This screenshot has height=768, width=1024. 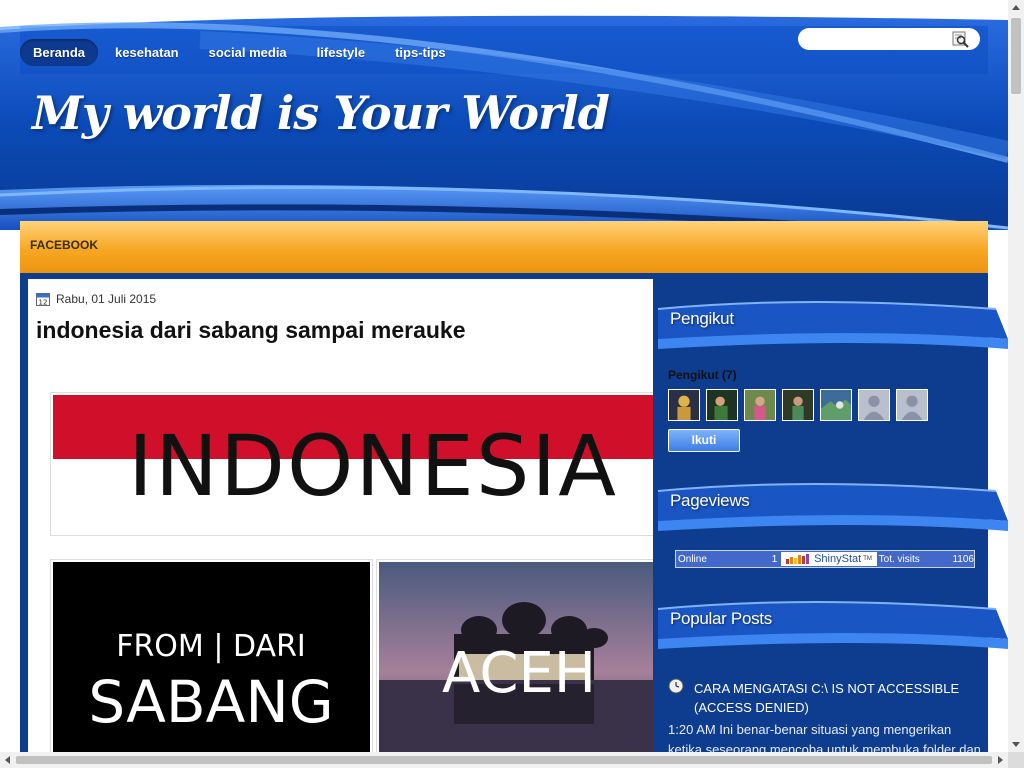 What do you see at coordinates (504, 247) in the screenshot?
I see `secondary-menu-bar: FACEBOOK` at bounding box center [504, 247].